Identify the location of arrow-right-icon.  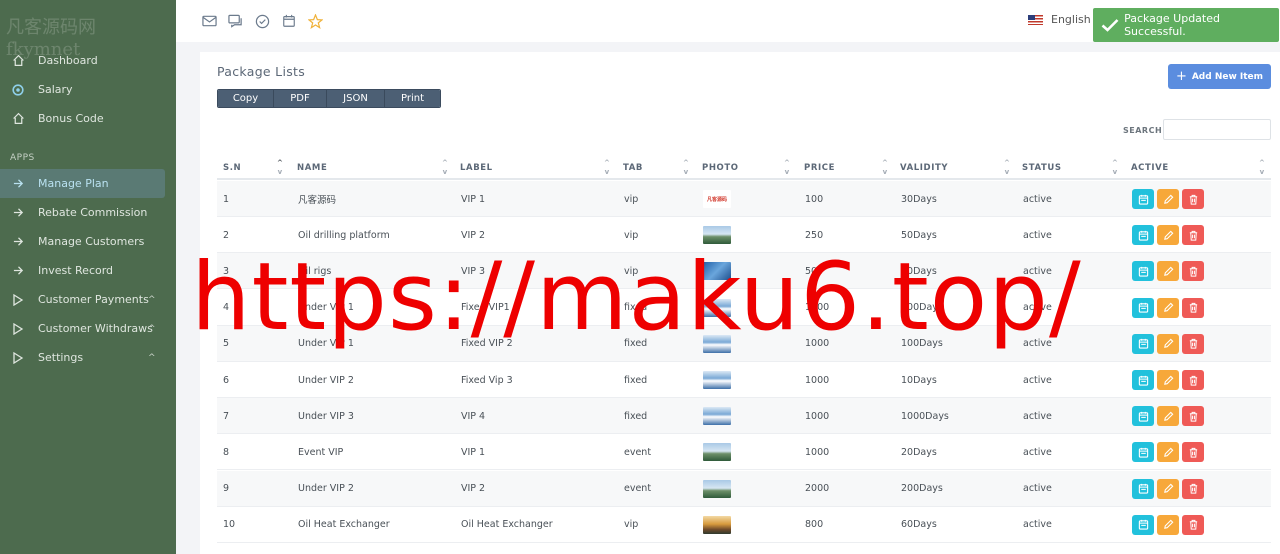
(18, 271).